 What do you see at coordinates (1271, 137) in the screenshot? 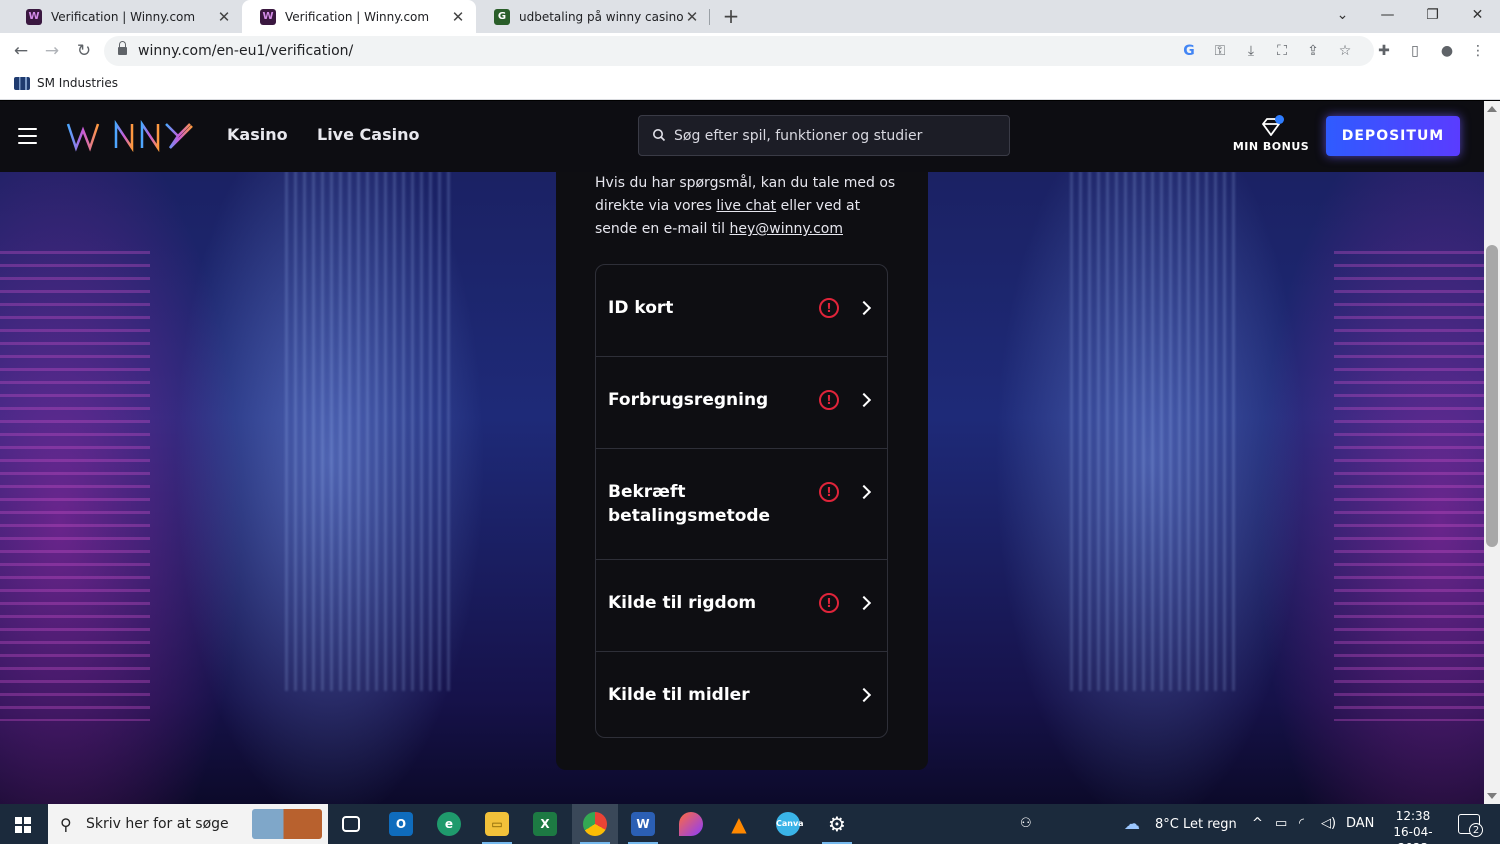
I see `my-bonus-button: MIN BONUS` at bounding box center [1271, 137].